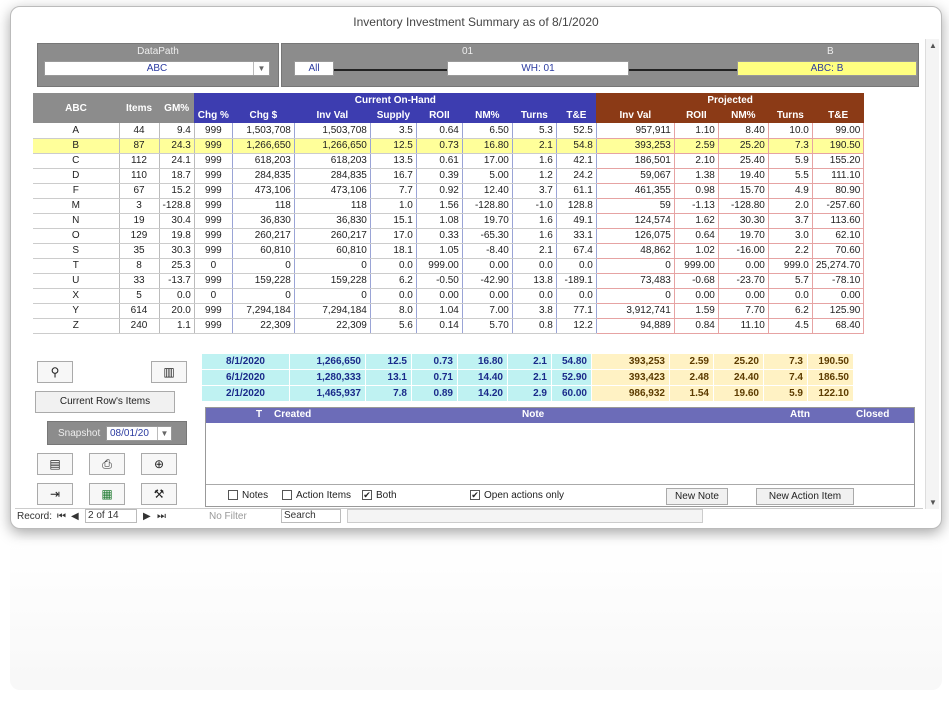 This screenshot has width=949, height=711. Describe the element at coordinates (316, 495) in the screenshot. I see `action-items-checkbox: Action Items` at that location.